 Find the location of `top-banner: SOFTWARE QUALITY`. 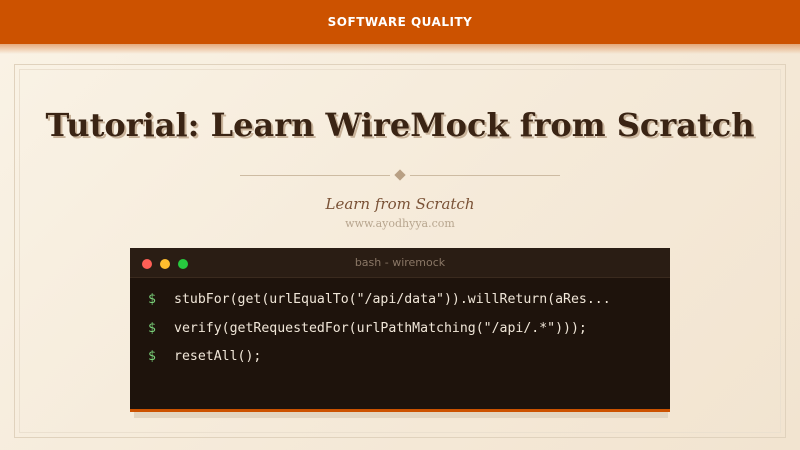

top-banner: SOFTWARE QUALITY is located at coordinates (400, 22).